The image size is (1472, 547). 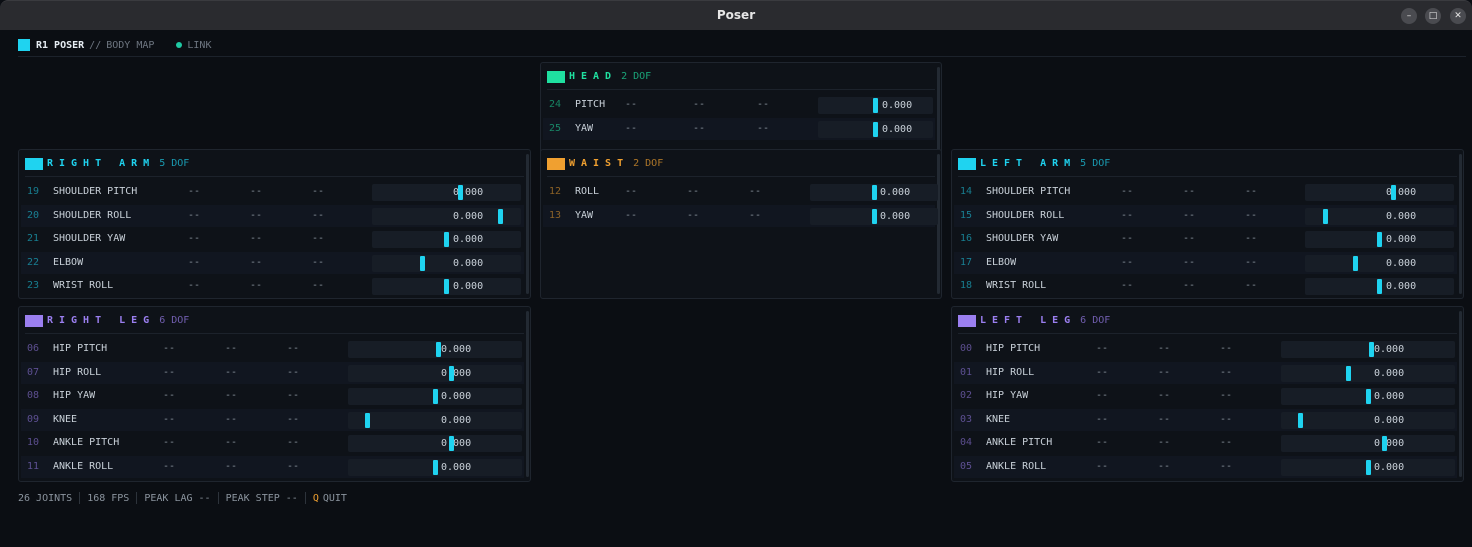 What do you see at coordinates (24, 45) in the screenshot?
I see `brand-square-icon` at bounding box center [24, 45].